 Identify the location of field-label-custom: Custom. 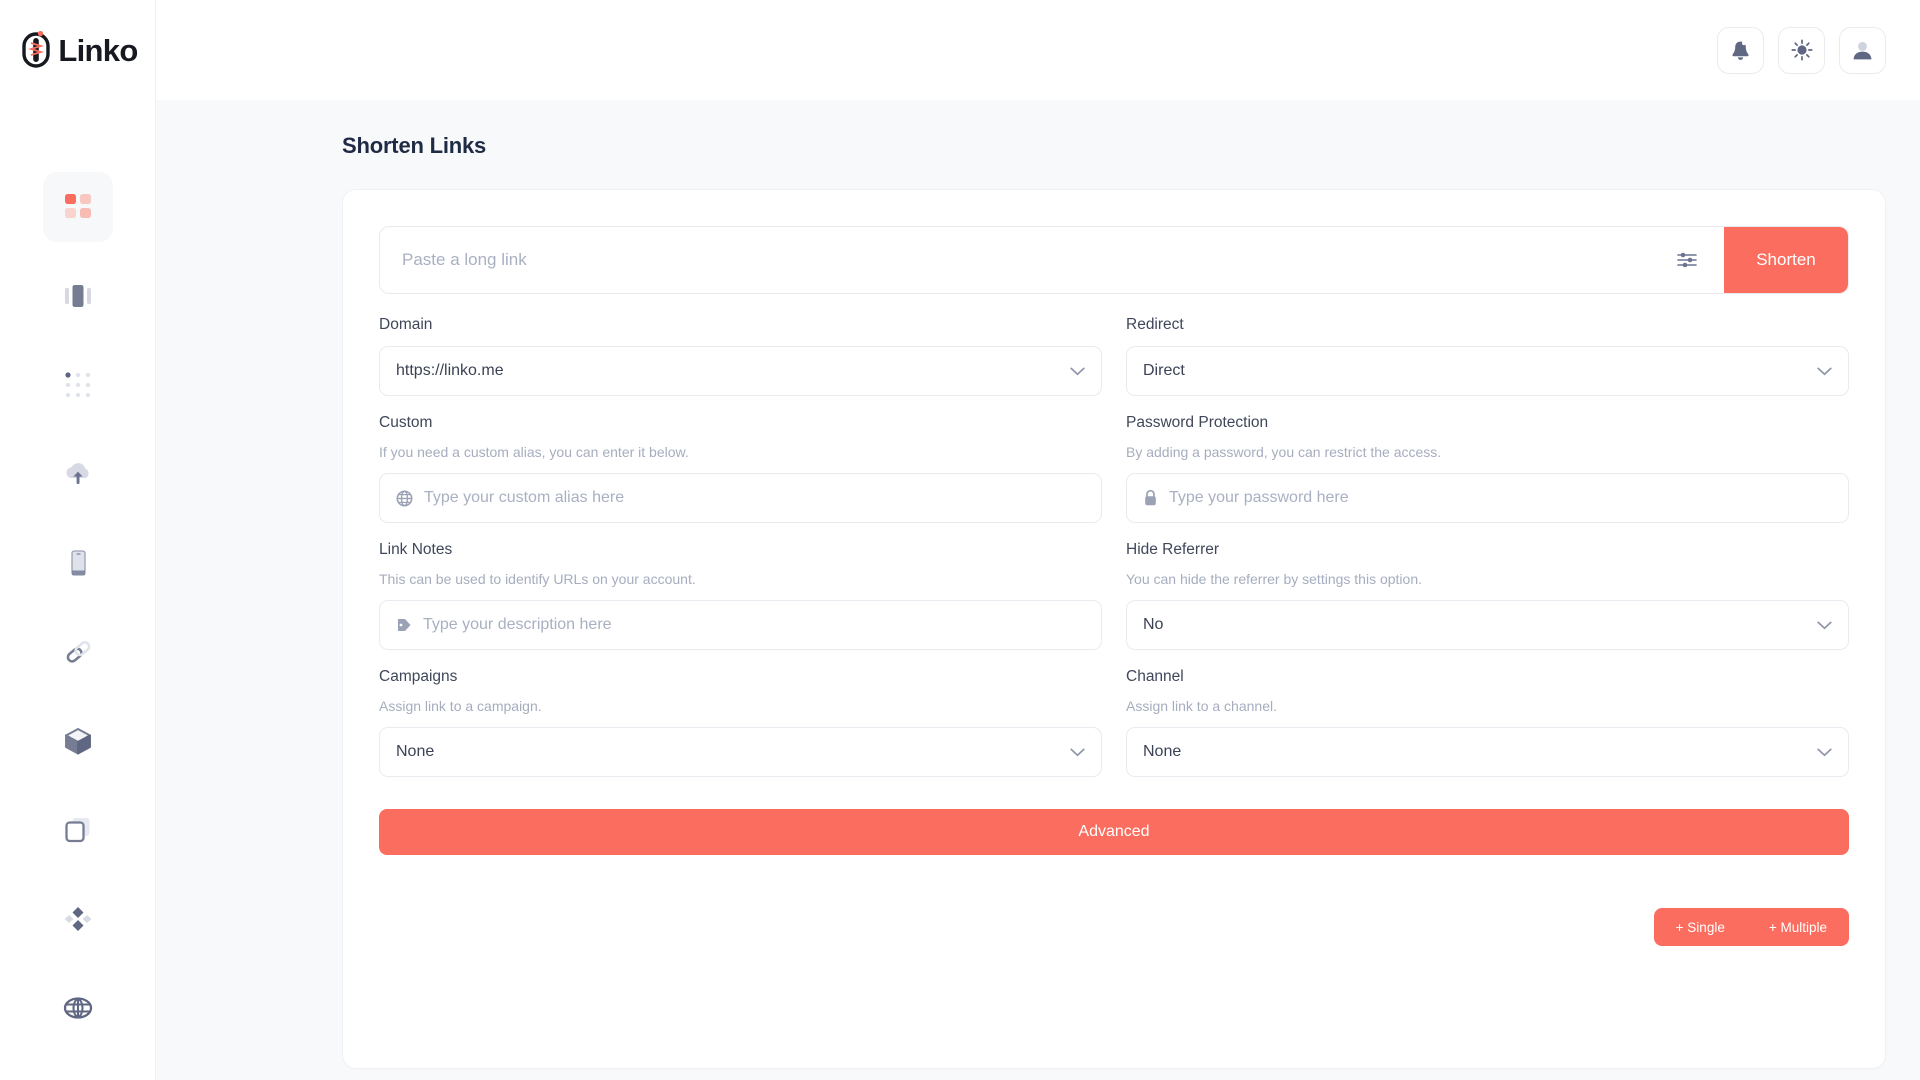
(406, 422).